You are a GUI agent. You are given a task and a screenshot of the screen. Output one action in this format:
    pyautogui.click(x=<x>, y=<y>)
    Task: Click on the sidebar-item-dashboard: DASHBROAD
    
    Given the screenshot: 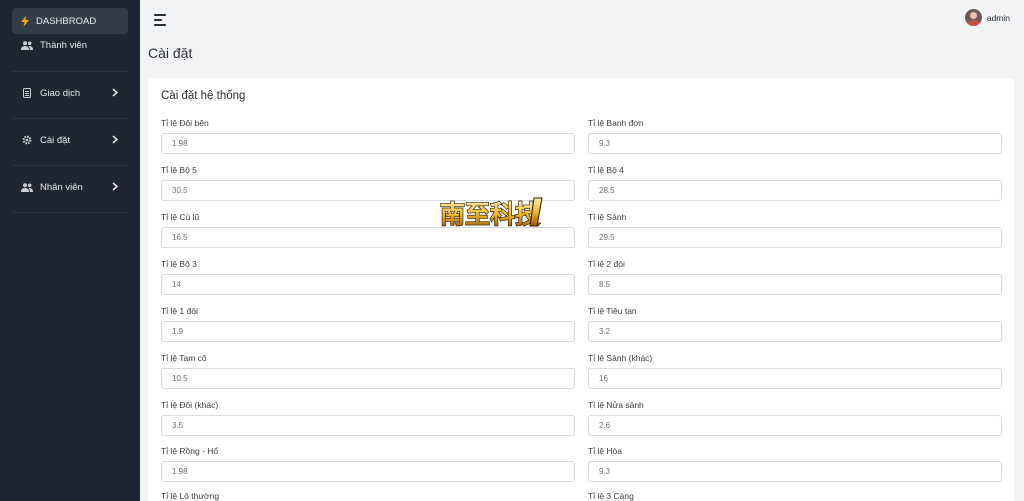 What is the action you would take?
    pyautogui.click(x=70, y=21)
    